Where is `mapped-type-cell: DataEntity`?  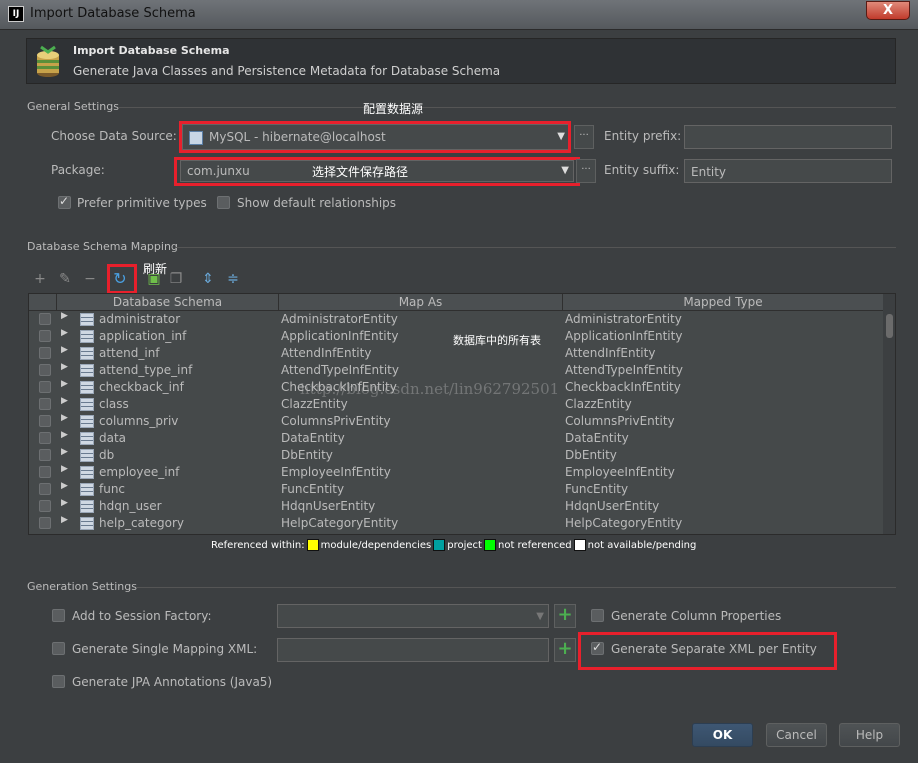
mapped-type-cell: DataEntity is located at coordinates (723, 438).